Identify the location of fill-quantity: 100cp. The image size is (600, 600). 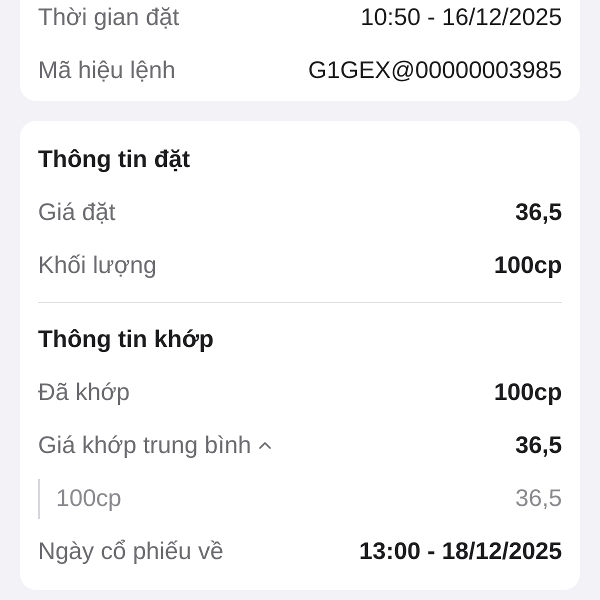
(89, 499).